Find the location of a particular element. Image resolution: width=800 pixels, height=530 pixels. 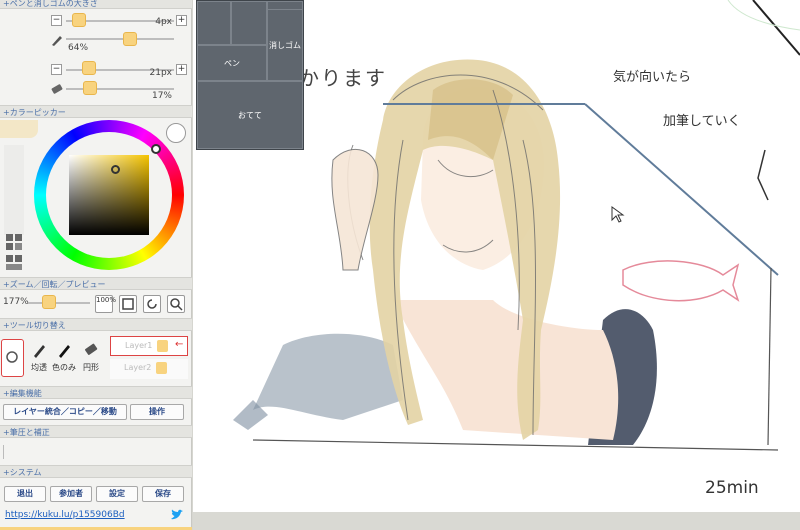

palette-hand-button: おてて is located at coordinates (250, 115).